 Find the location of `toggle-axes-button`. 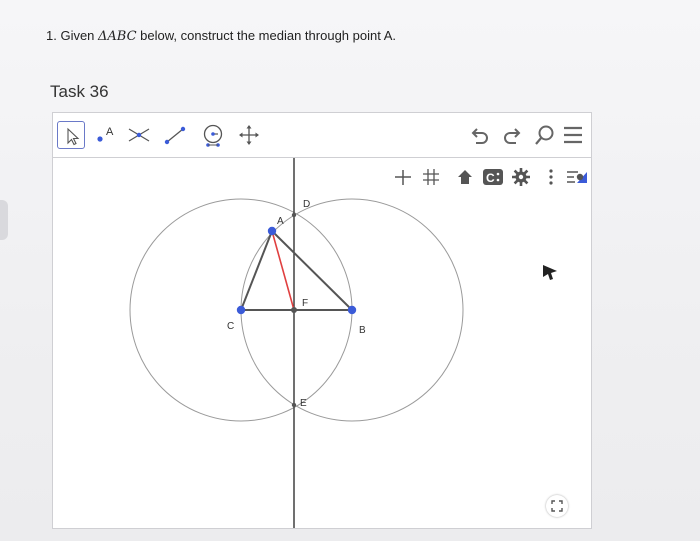

toggle-axes-button is located at coordinates (403, 177).